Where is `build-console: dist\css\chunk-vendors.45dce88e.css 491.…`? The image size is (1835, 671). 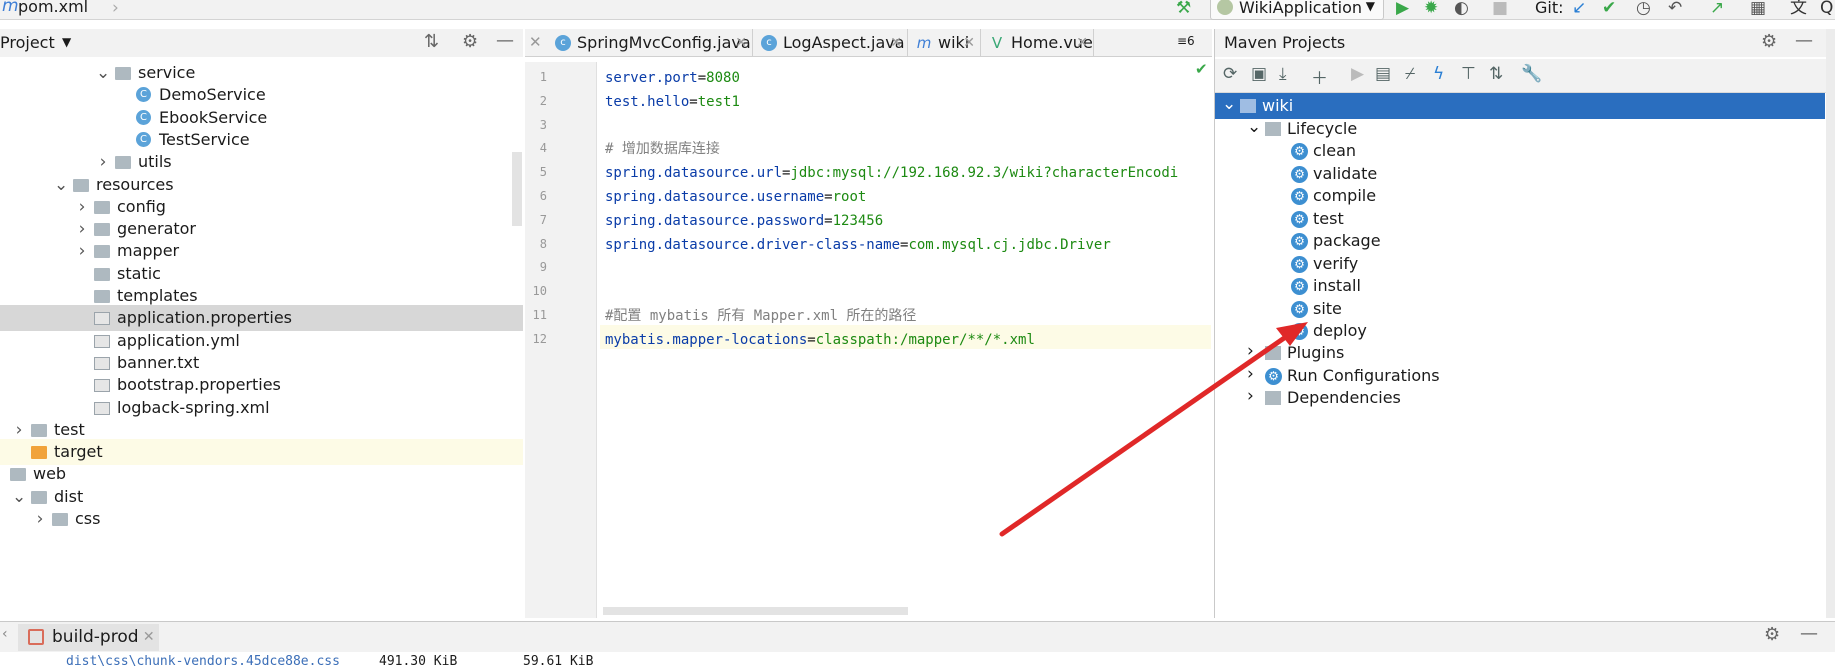 build-console: dist\css\chunk-vendors.45dce88e.css 491.… is located at coordinates (917, 661).